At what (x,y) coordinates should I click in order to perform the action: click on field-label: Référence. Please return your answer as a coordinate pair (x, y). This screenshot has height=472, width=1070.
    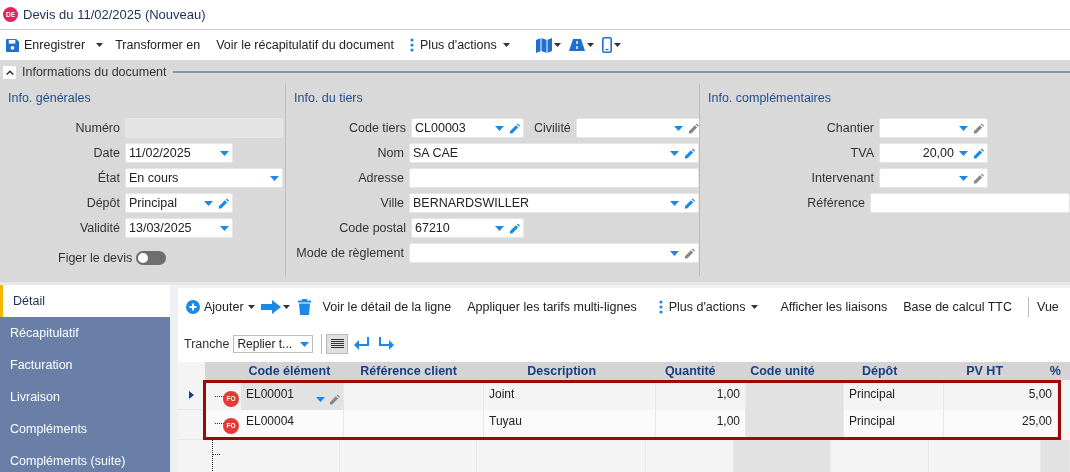
    Looking at the image, I should click on (835, 203).